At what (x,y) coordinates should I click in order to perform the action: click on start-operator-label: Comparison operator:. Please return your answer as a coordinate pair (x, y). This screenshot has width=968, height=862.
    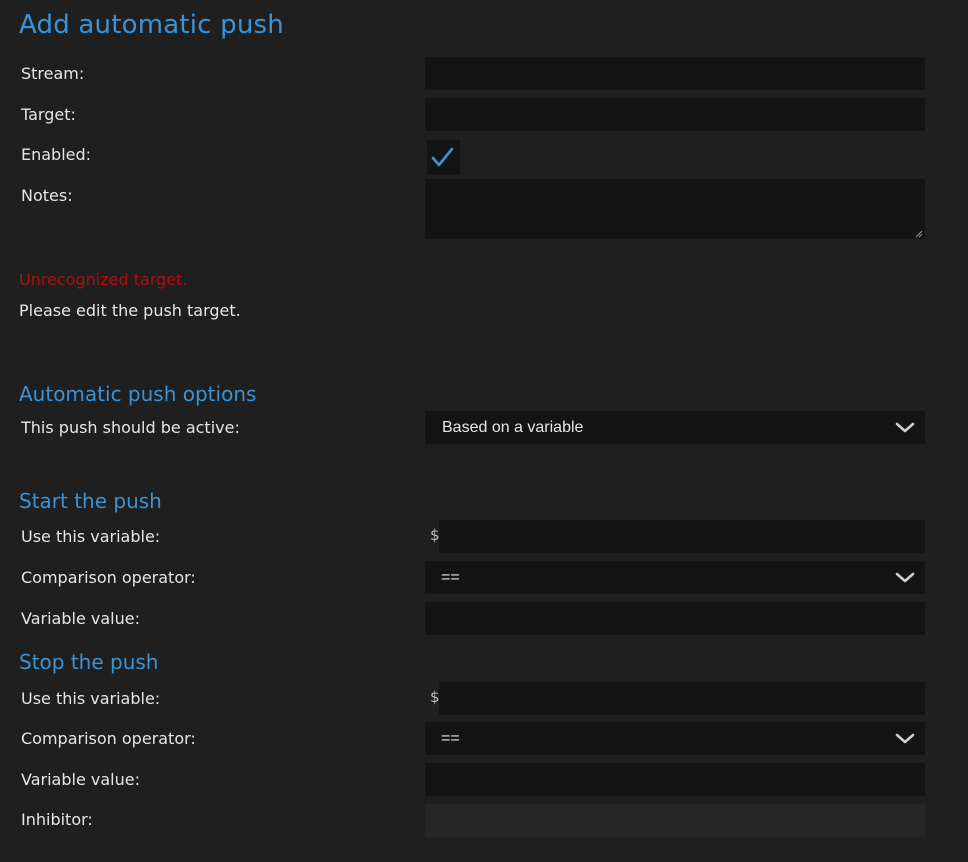
    Looking at the image, I should click on (108, 577).